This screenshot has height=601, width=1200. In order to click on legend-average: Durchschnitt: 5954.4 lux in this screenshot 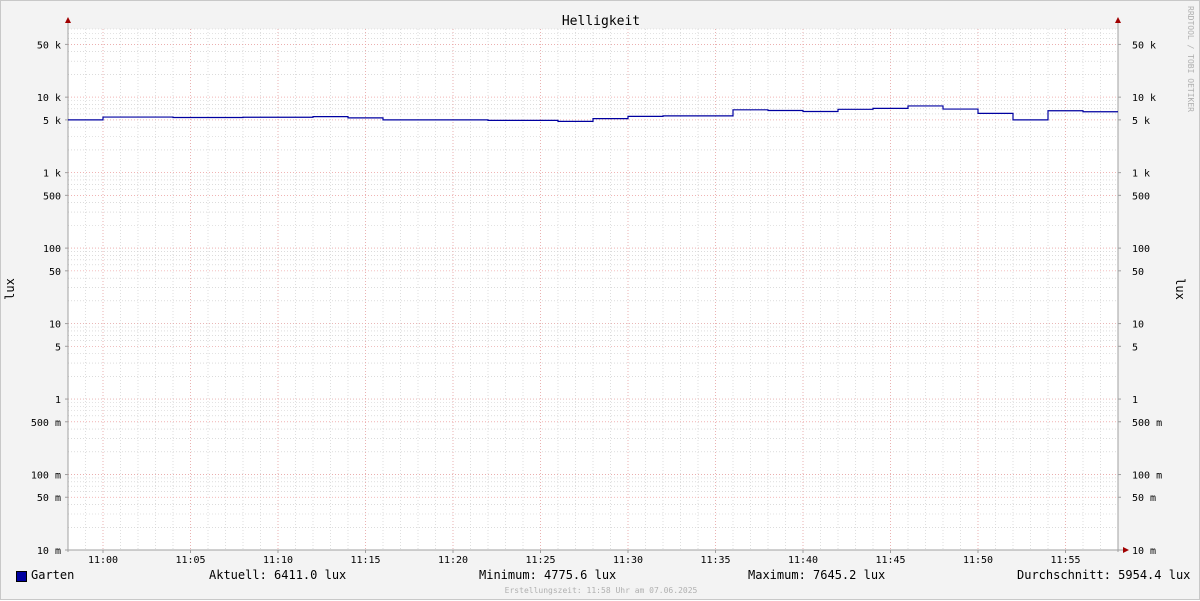, I will do `click(1103, 576)`.